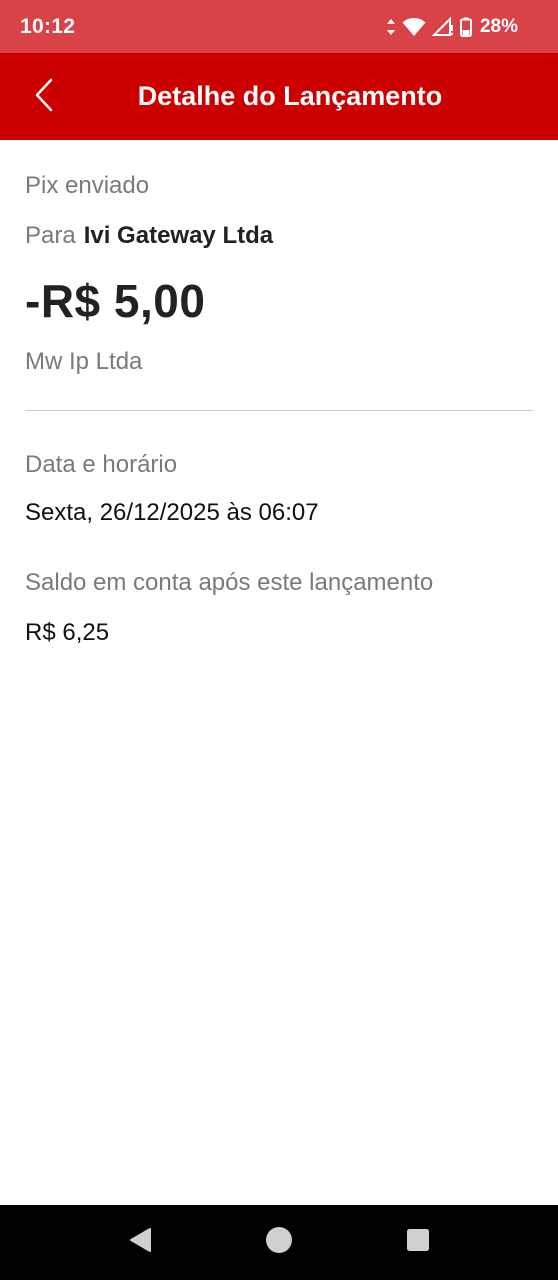  Describe the element at coordinates (67, 632) in the screenshot. I see `balance-value: R$ 6,25` at that location.